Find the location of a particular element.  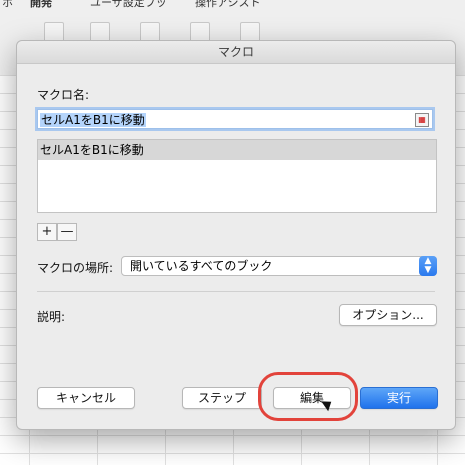

dialog-title: マクロ is located at coordinates (236, 52).